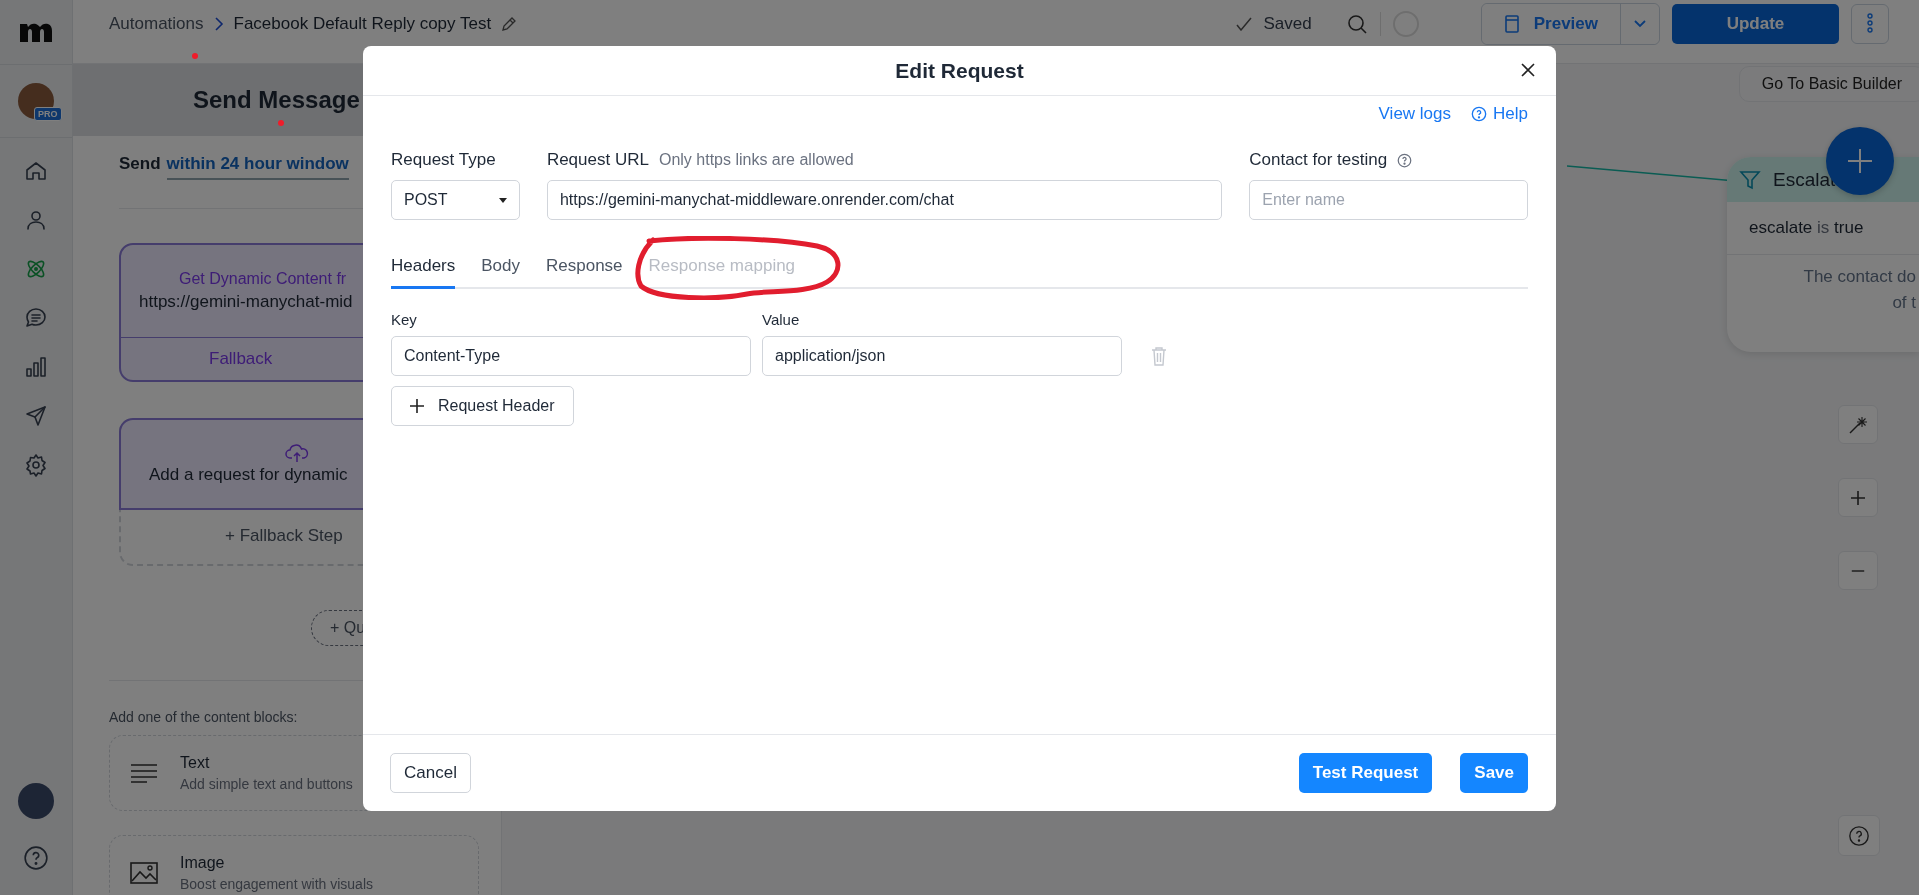  Describe the element at coordinates (1755, 24) in the screenshot. I see `update-button: Update` at that location.